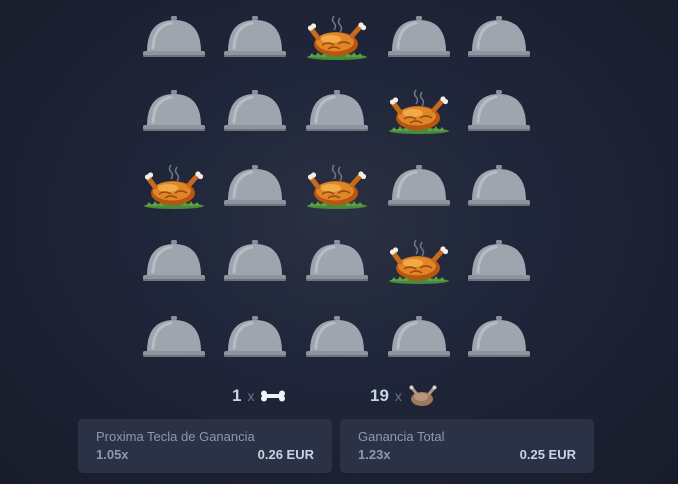  Describe the element at coordinates (374, 454) in the screenshot. I see `total-win-multiplier: 1.23x` at that location.